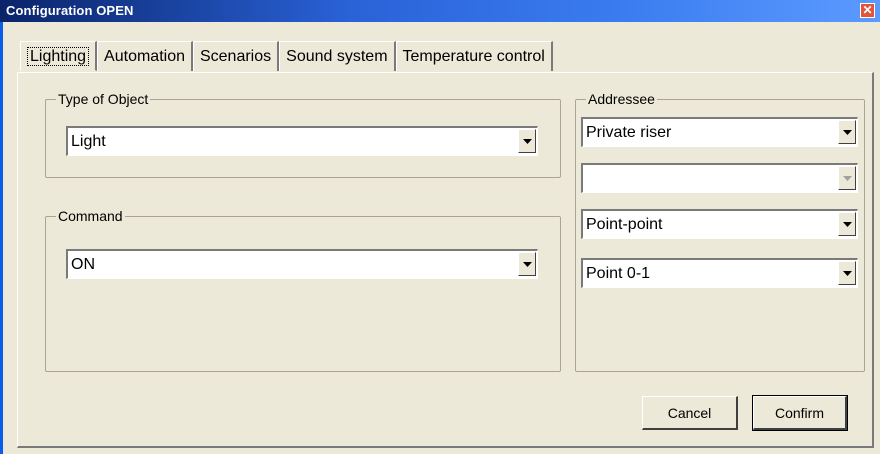  I want to click on riser-select: Private riser, so click(719, 132).